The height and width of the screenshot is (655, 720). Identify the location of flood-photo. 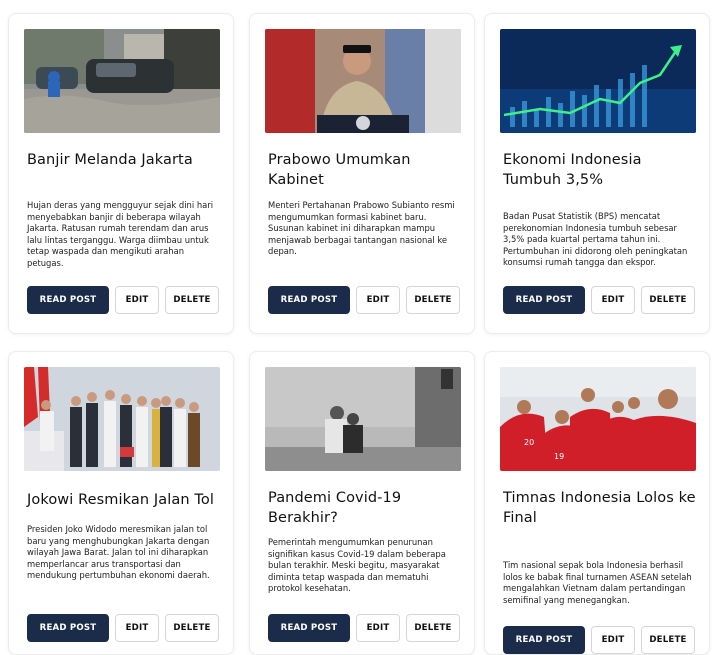
(122, 81).